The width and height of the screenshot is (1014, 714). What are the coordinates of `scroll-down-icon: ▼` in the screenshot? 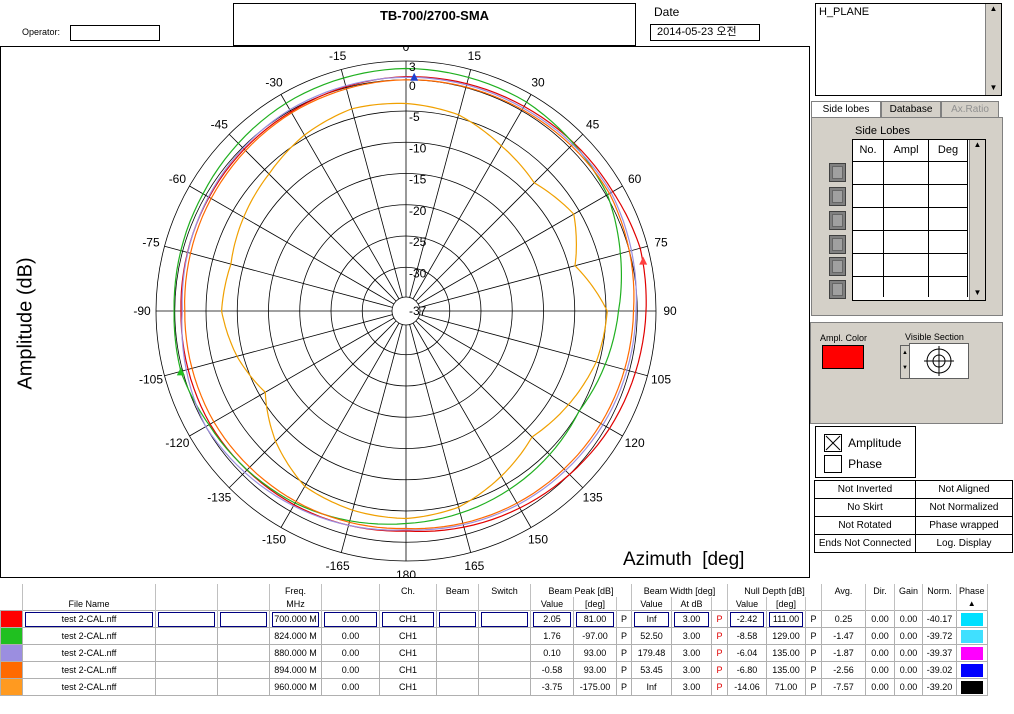 It's located at (977, 294).